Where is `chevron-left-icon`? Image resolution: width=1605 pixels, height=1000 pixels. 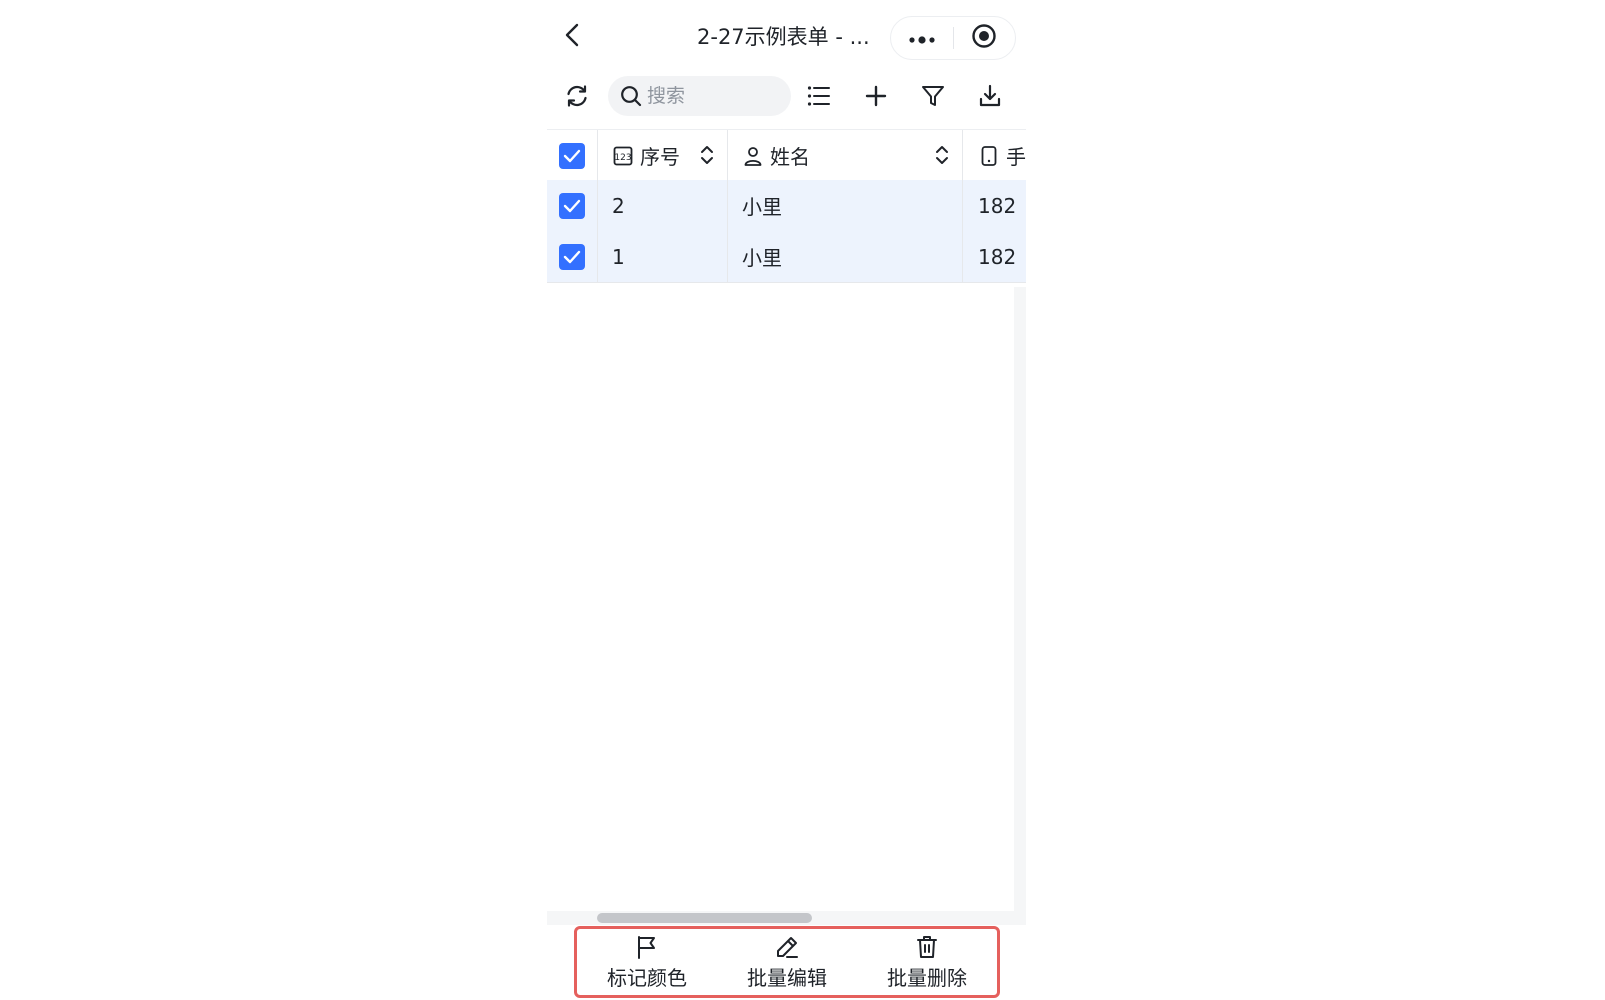 chevron-left-icon is located at coordinates (572, 37).